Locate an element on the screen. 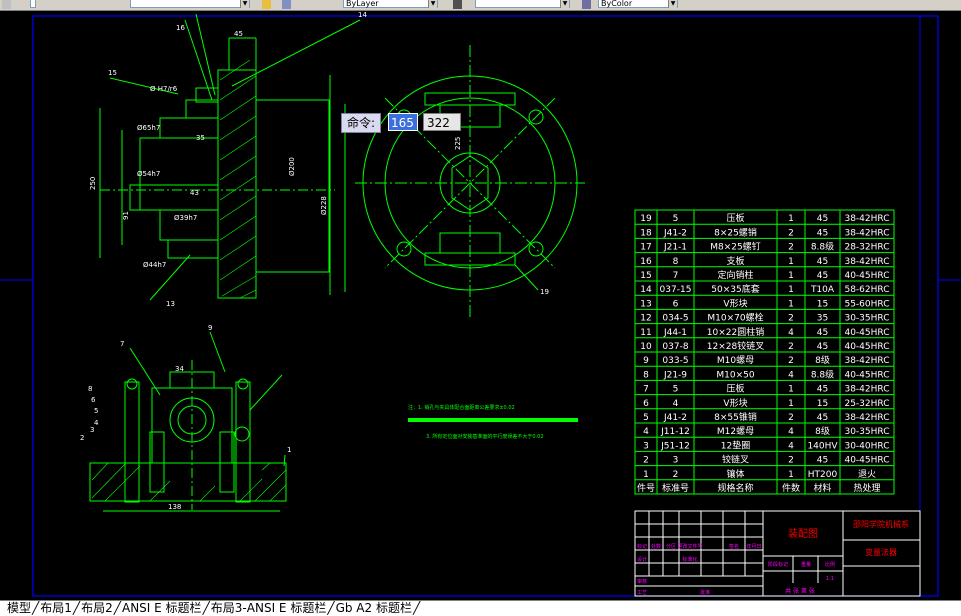  bom-cell: 19 is located at coordinates (646, 219).